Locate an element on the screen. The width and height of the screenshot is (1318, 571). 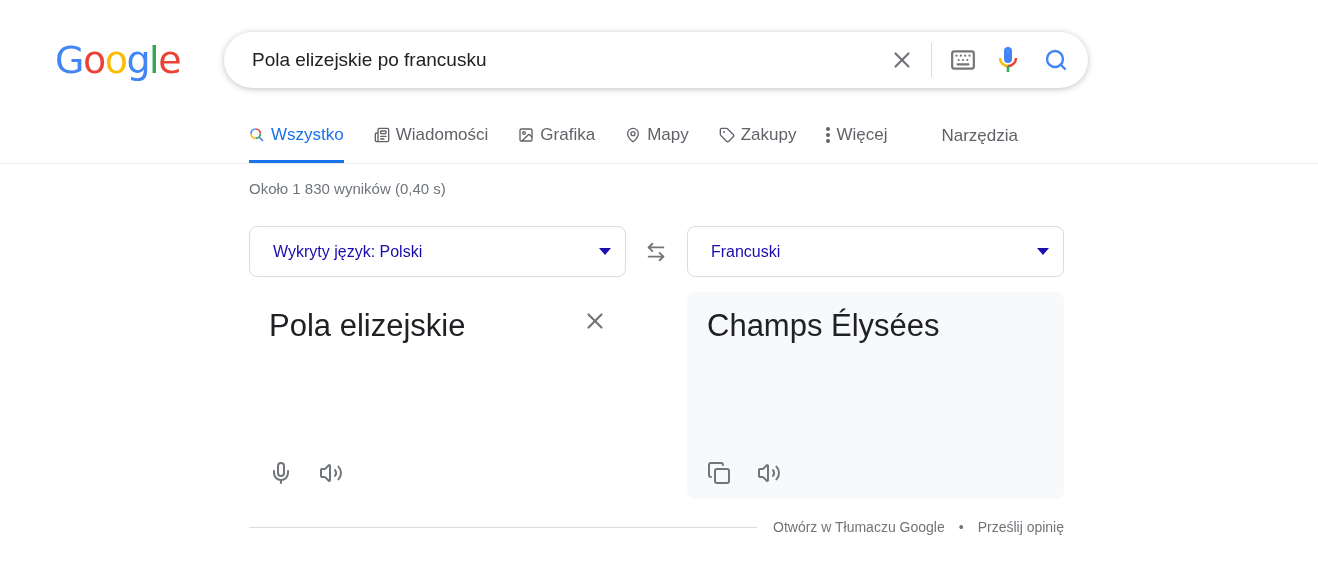
feedback-link: Prześlij opinię is located at coordinates (1020, 527).